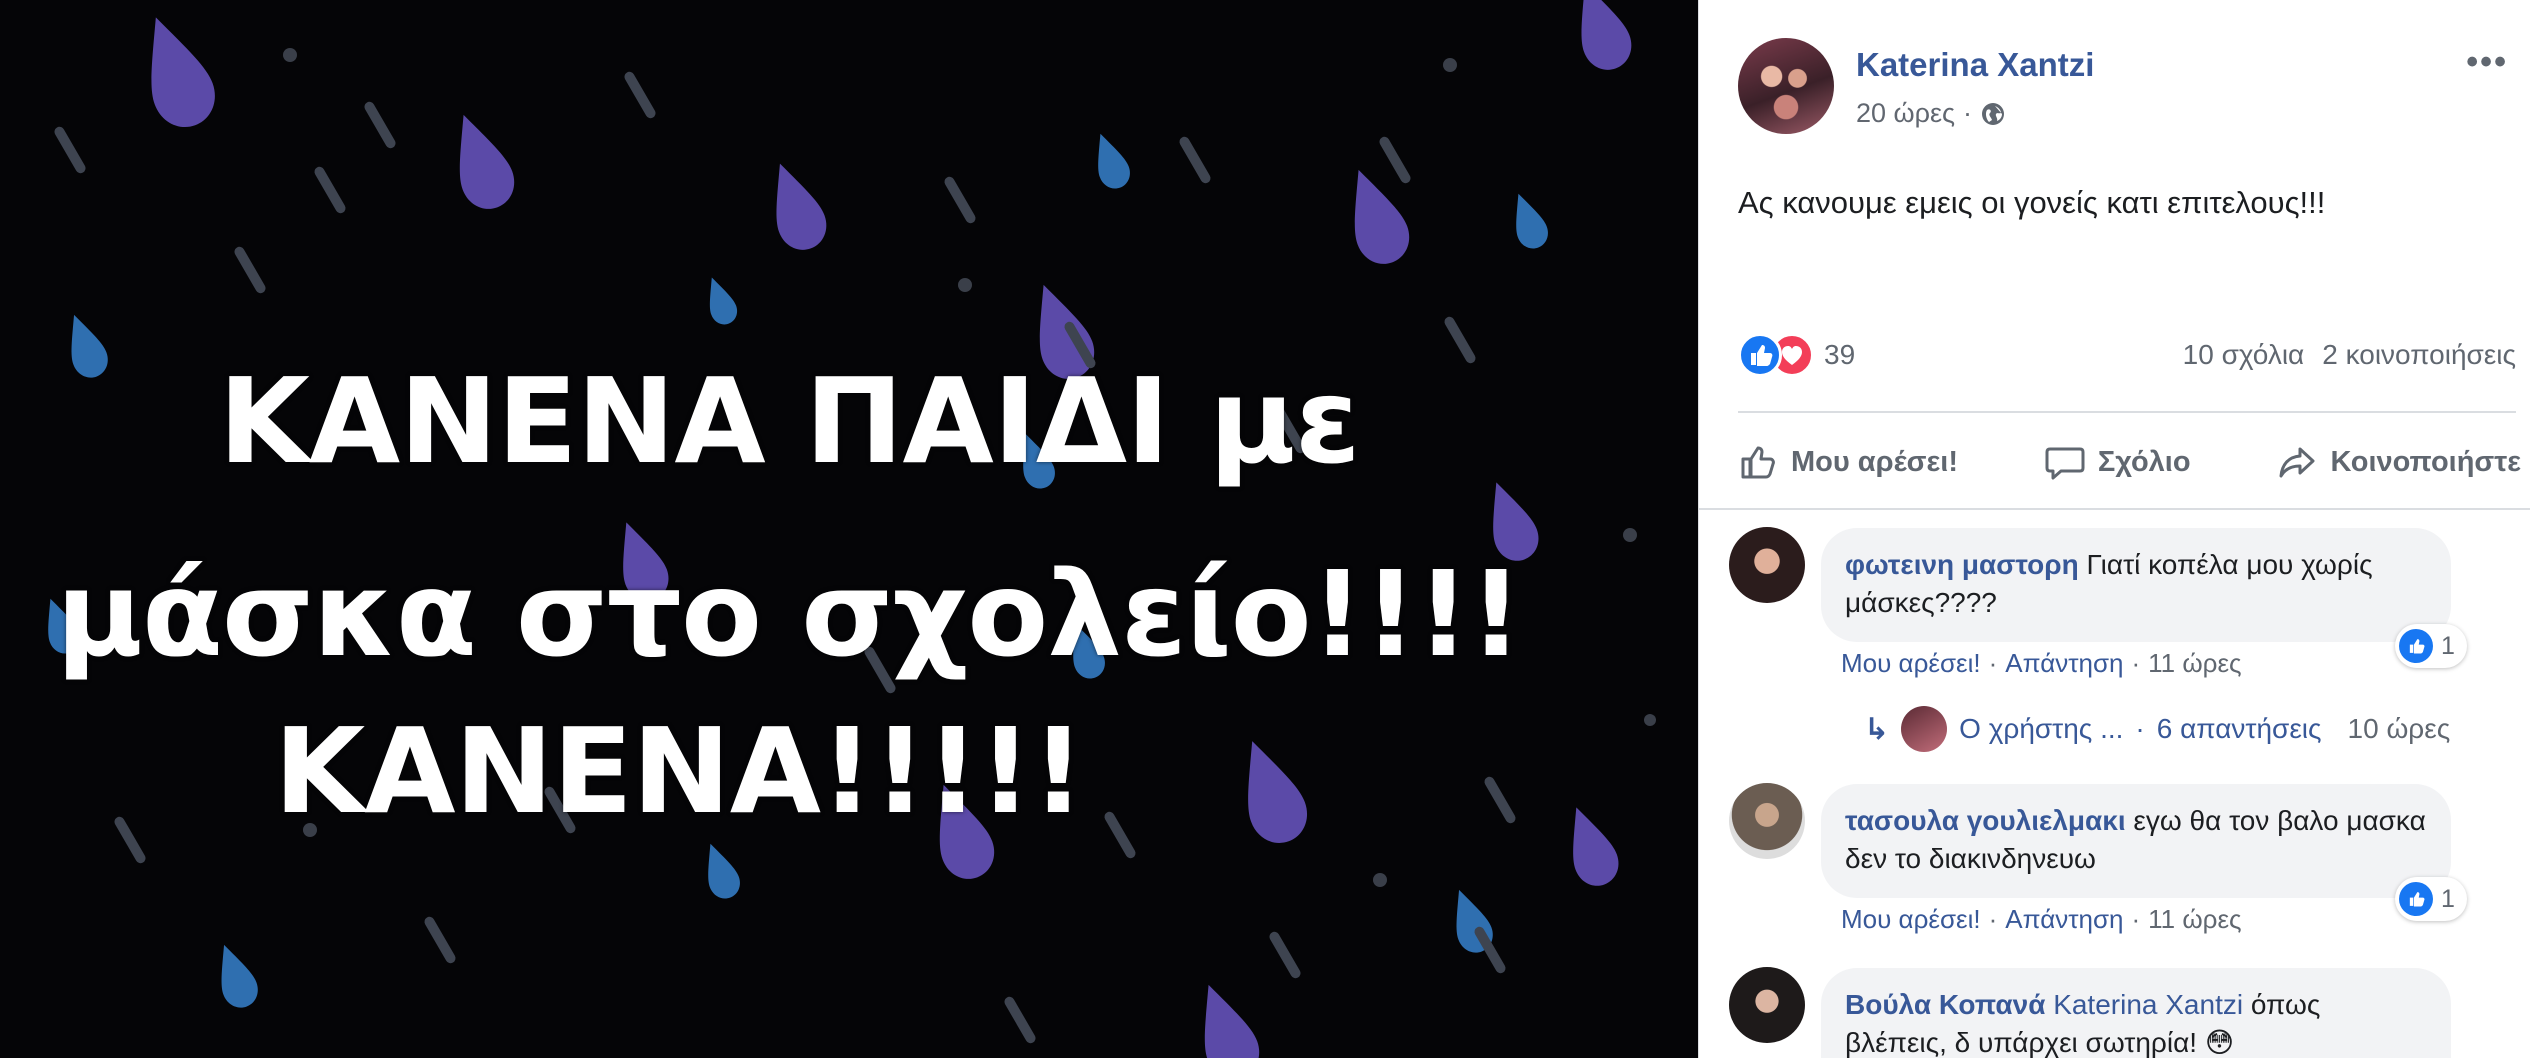 The image size is (2530, 1058). I want to click on comments-count-link: 10 σχόλια, so click(2244, 355).